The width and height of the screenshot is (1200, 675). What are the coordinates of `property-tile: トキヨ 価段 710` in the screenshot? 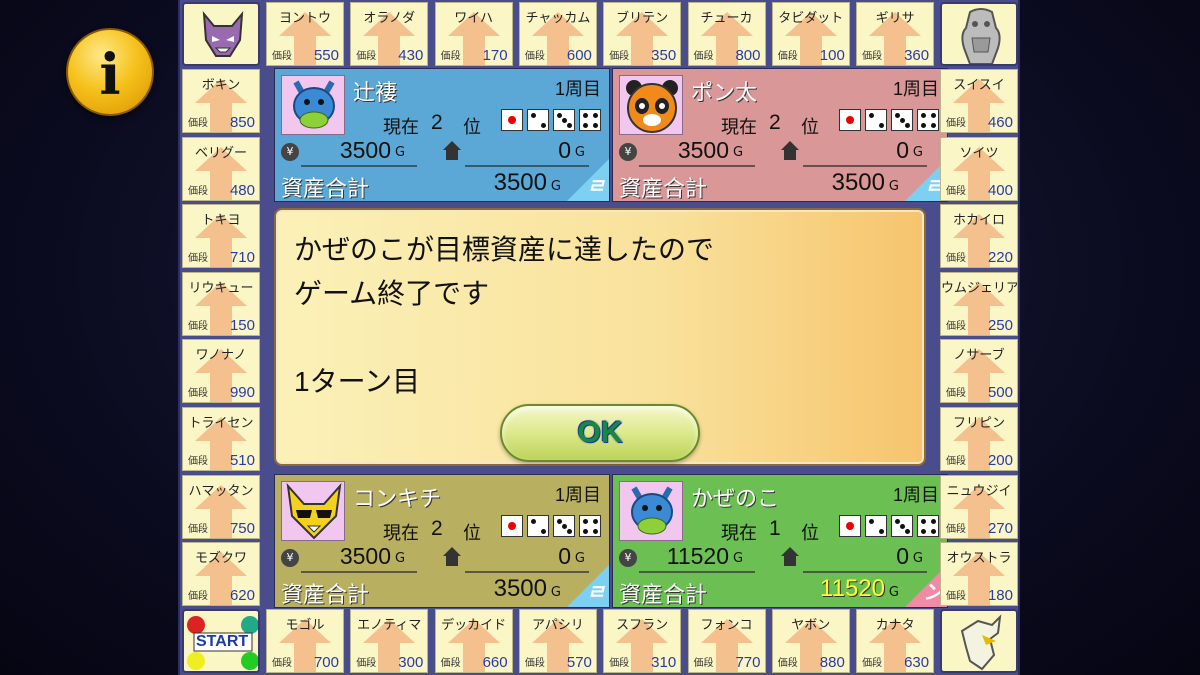 It's located at (221, 236).